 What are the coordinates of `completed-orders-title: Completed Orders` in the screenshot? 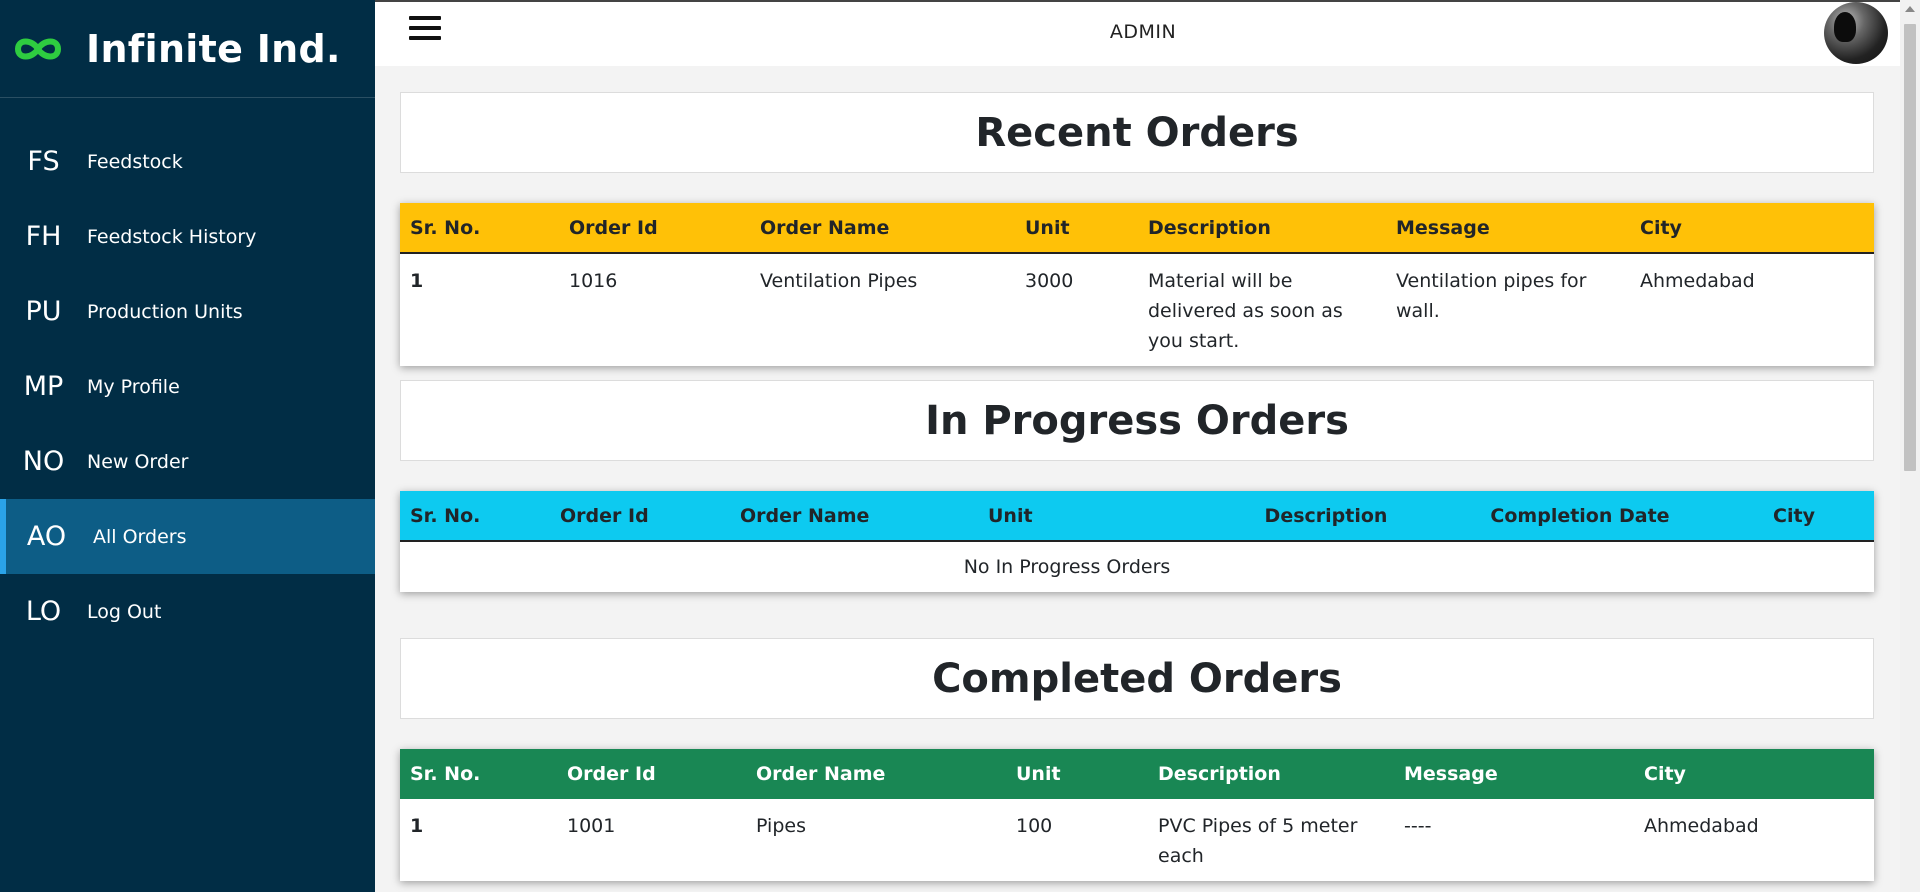 It's located at (1137, 678).